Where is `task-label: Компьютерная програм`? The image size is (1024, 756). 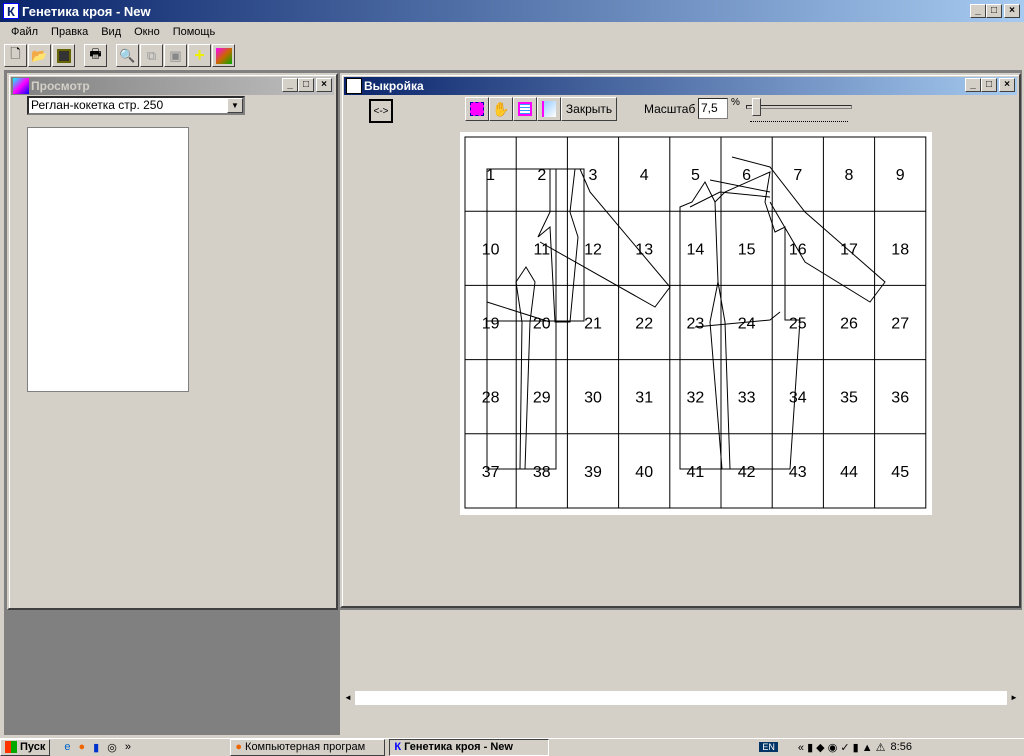
task-label: Компьютерная програм is located at coordinates (305, 747).